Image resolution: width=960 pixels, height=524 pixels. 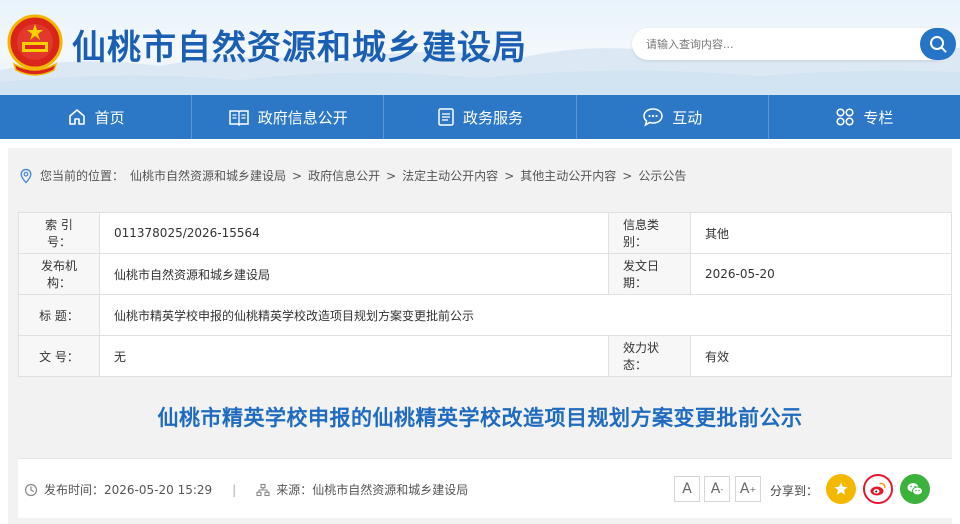 What do you see at coordinates (344, 175) in the screenshot?
I see `breadcrumb-link: 政府信息公开` at bounding box center [344, 175].